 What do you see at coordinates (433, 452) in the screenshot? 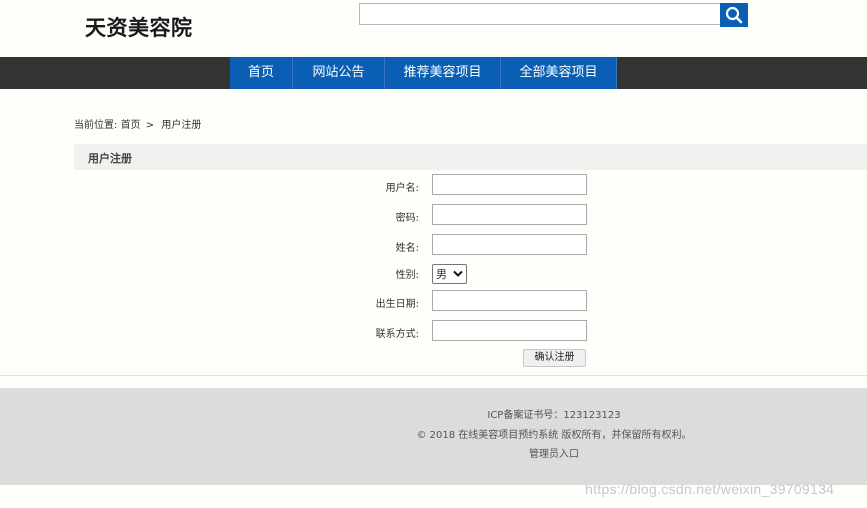
I see `footer-admin-link: 管理员入口` at bounding box center [433, 452].